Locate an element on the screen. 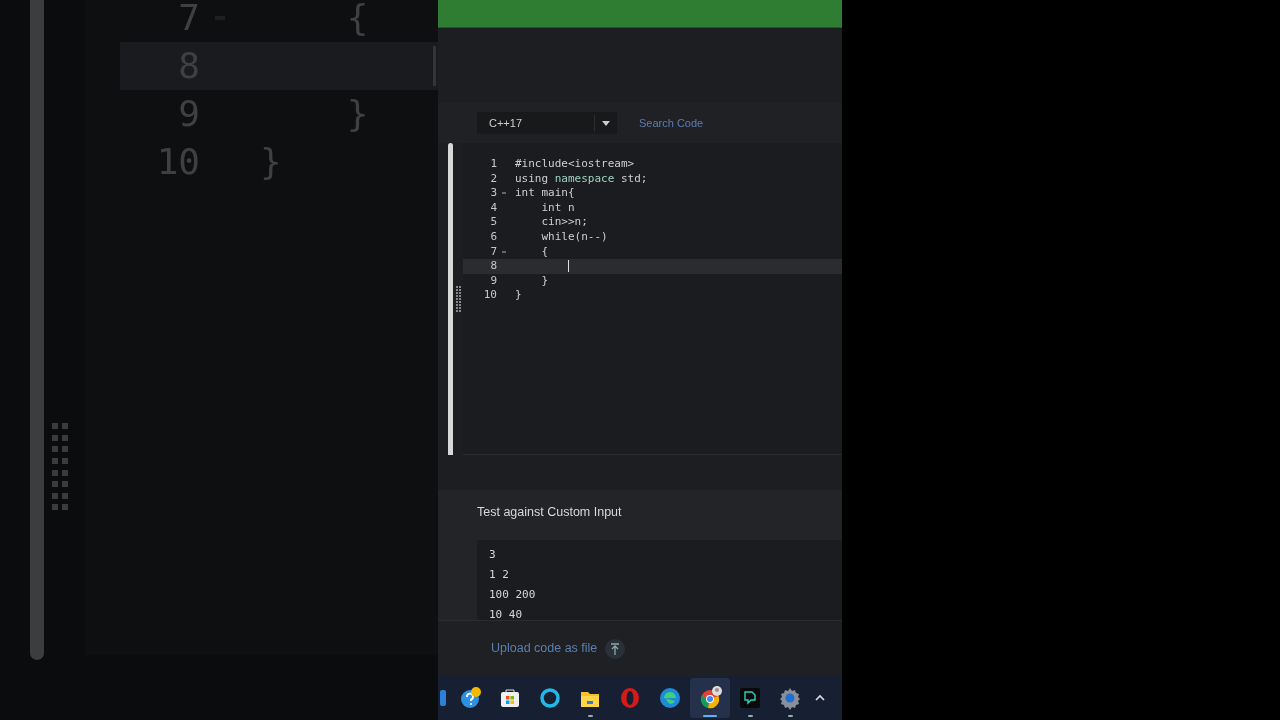  panel-title: Test against Custom Input is located at coordinates (550, 512).